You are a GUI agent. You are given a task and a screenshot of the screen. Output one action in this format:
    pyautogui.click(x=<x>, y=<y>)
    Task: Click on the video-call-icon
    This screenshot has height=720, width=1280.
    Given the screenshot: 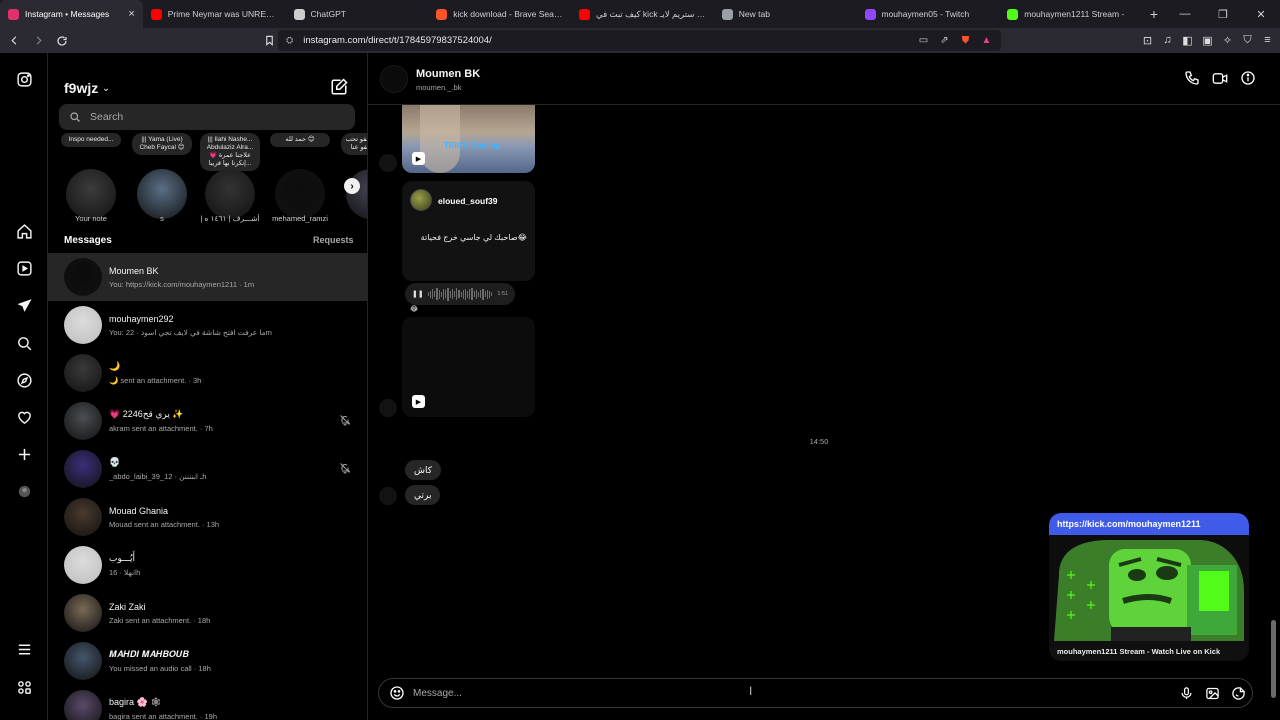 What is the action you would take?
    pyautogui.click(x=1220, y=78)
    